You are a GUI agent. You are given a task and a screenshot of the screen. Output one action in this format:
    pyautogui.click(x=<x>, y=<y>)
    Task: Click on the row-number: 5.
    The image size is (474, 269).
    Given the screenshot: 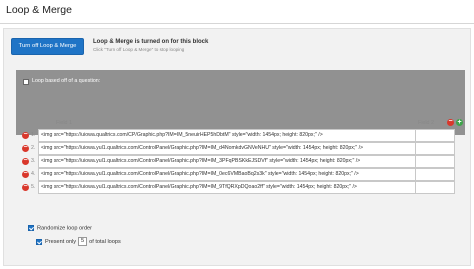 What is the action you would take?
    pyautogui.click(x=33, y=187)
    